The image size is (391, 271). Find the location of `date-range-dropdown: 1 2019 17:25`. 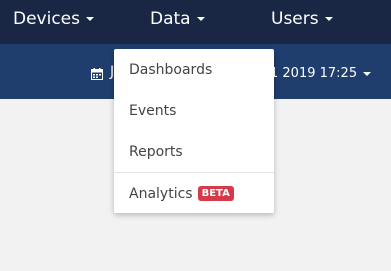

date-range-dropdown: 1 2019 17:25 is located at coordinates (321, 73).